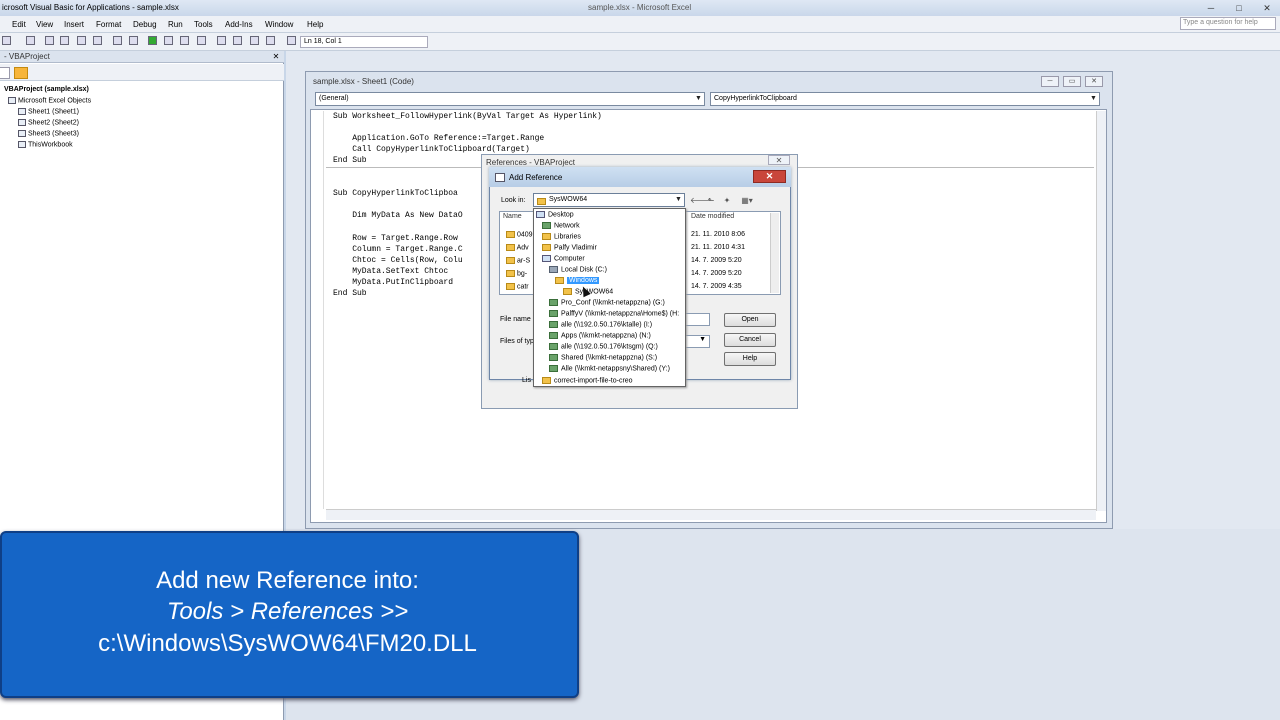 This screenshot has height=720, width=1280. Describe the element at coordinates (563, 258) in the screenshot. I see `dropdown-item-computer: Computer` at that location.